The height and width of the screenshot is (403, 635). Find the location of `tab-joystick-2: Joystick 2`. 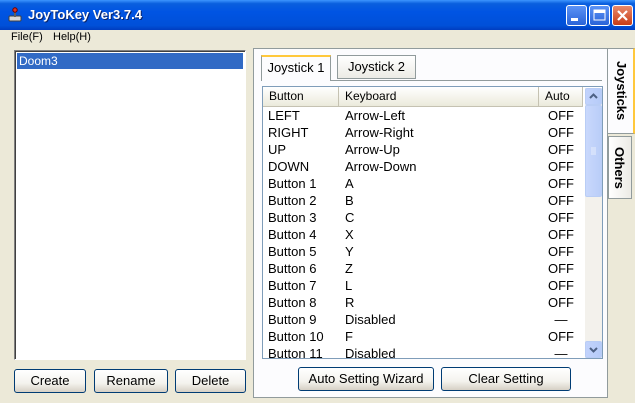

tab-joystick-2: Joystick 2 is located at coordinates (376, 67).